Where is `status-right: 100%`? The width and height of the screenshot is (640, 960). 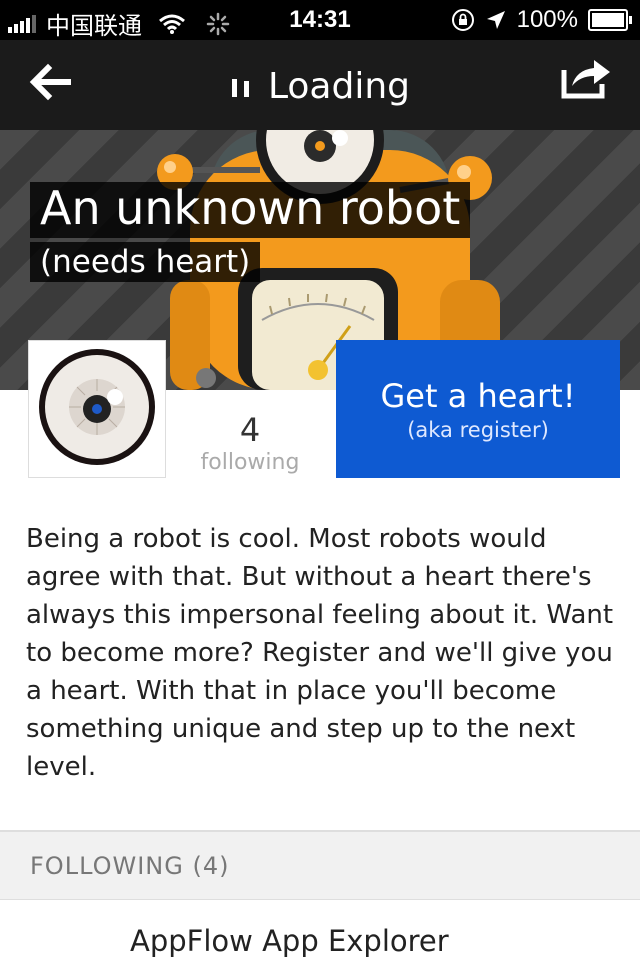
status-right: 100% is located at coordinates (541, 20).